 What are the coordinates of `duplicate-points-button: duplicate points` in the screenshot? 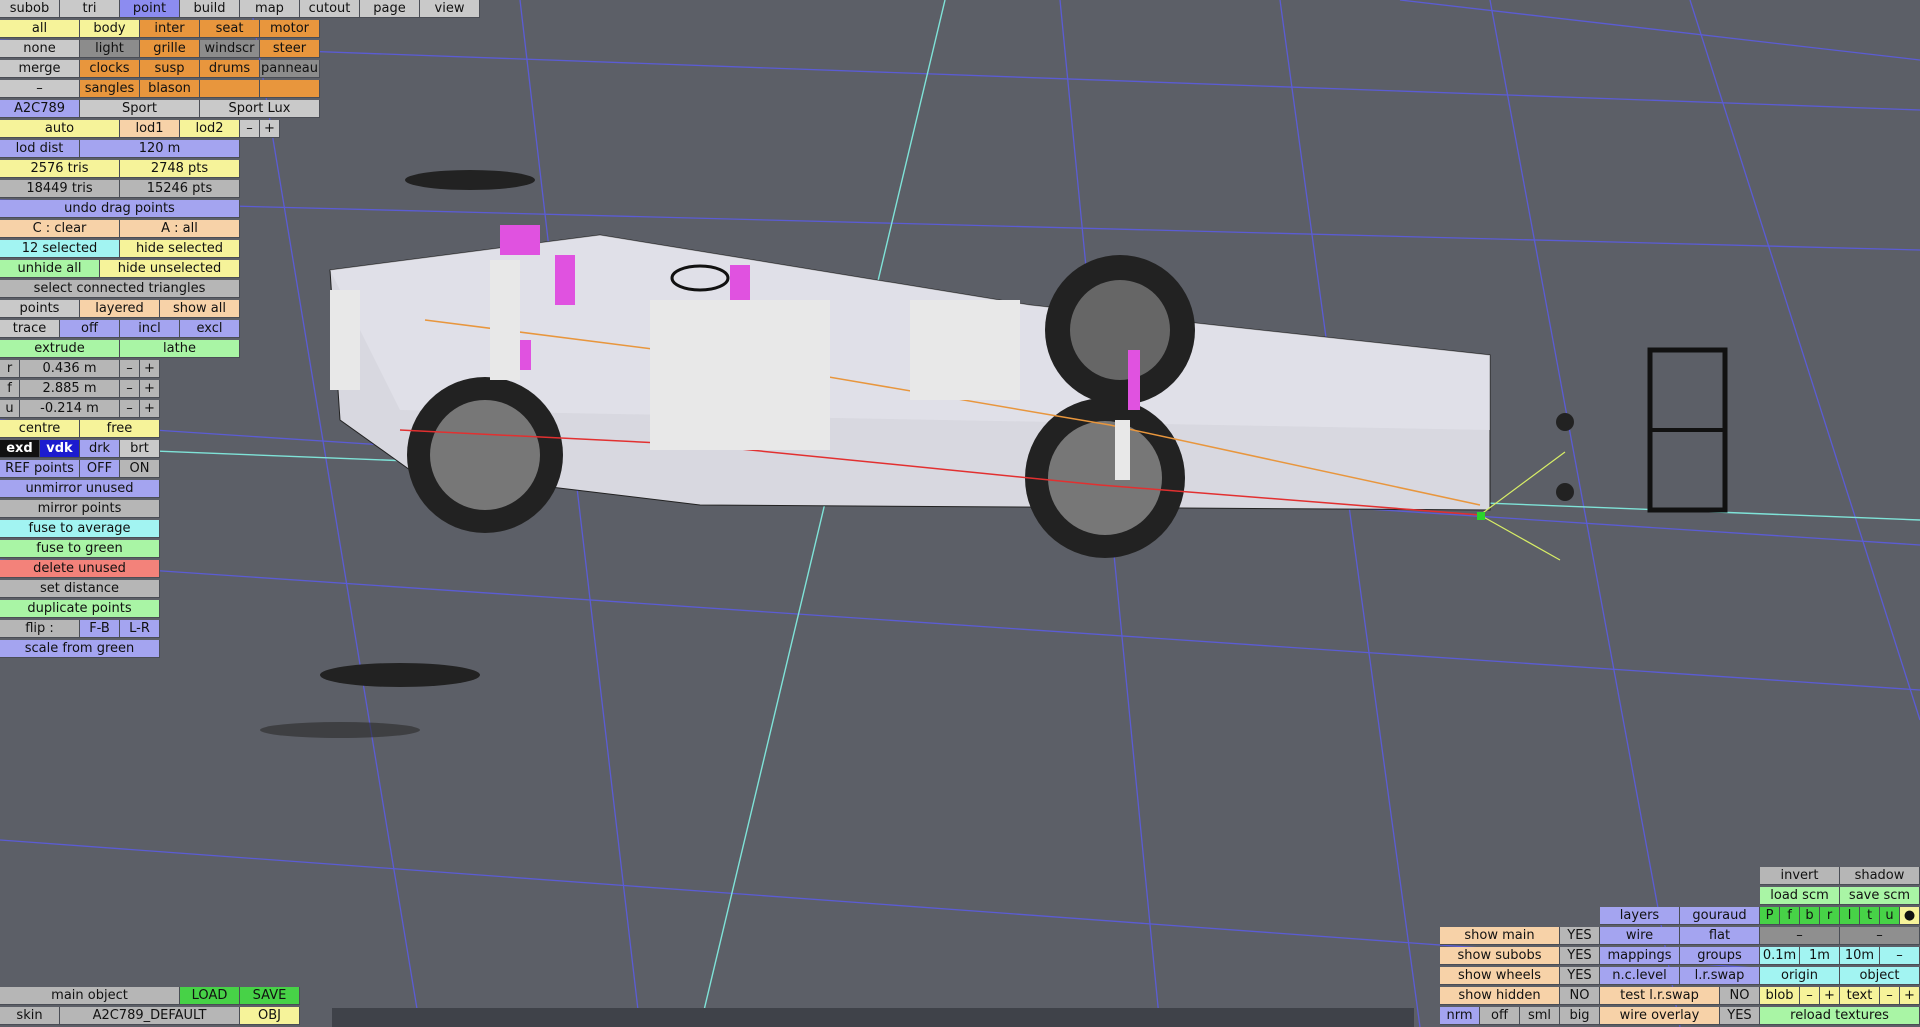 It's located at (80, 609).